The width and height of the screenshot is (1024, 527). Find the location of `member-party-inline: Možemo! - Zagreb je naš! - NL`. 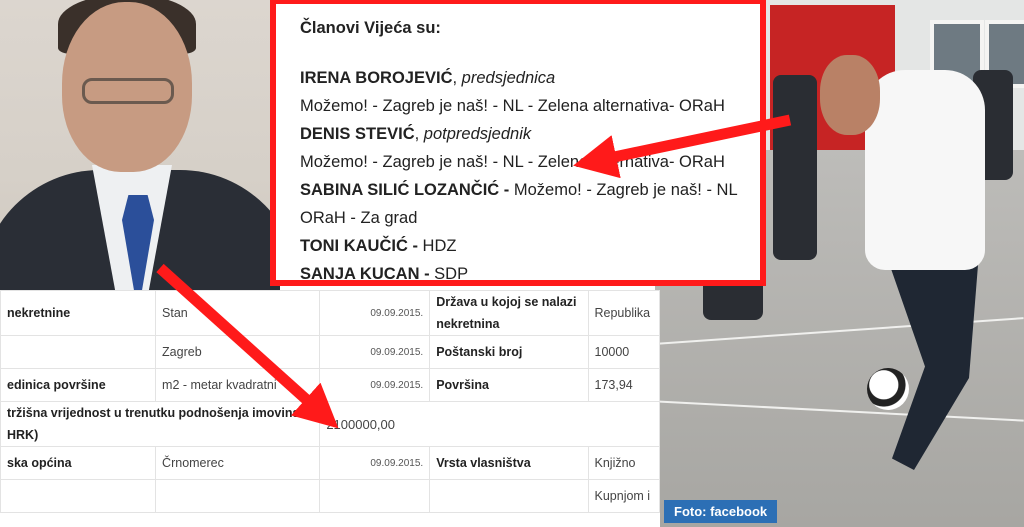

member-party-inline: Možemo! - Zagreb je naš! - NL is located at coordinates (625, 190).